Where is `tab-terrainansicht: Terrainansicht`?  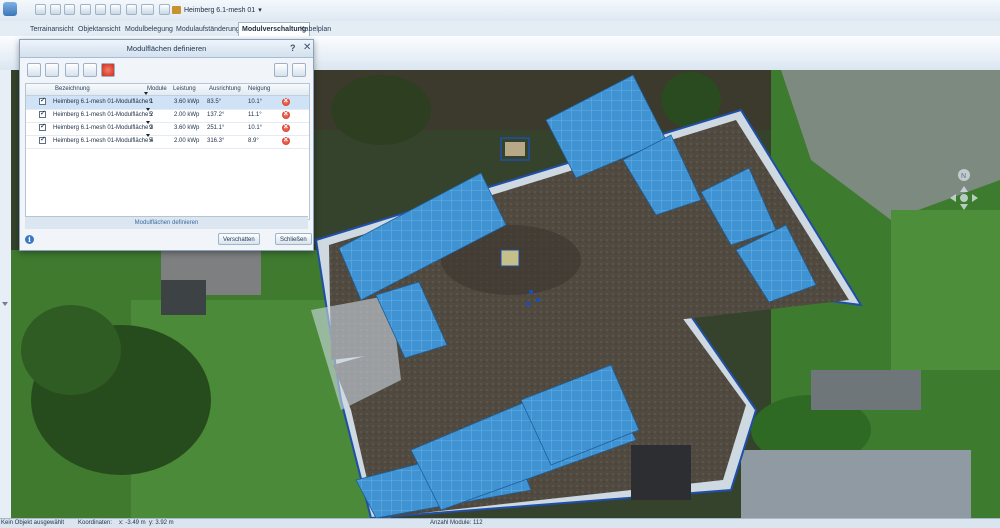 tab-terrainansicht: Terrainansicht is located at coordinates (52, 29).